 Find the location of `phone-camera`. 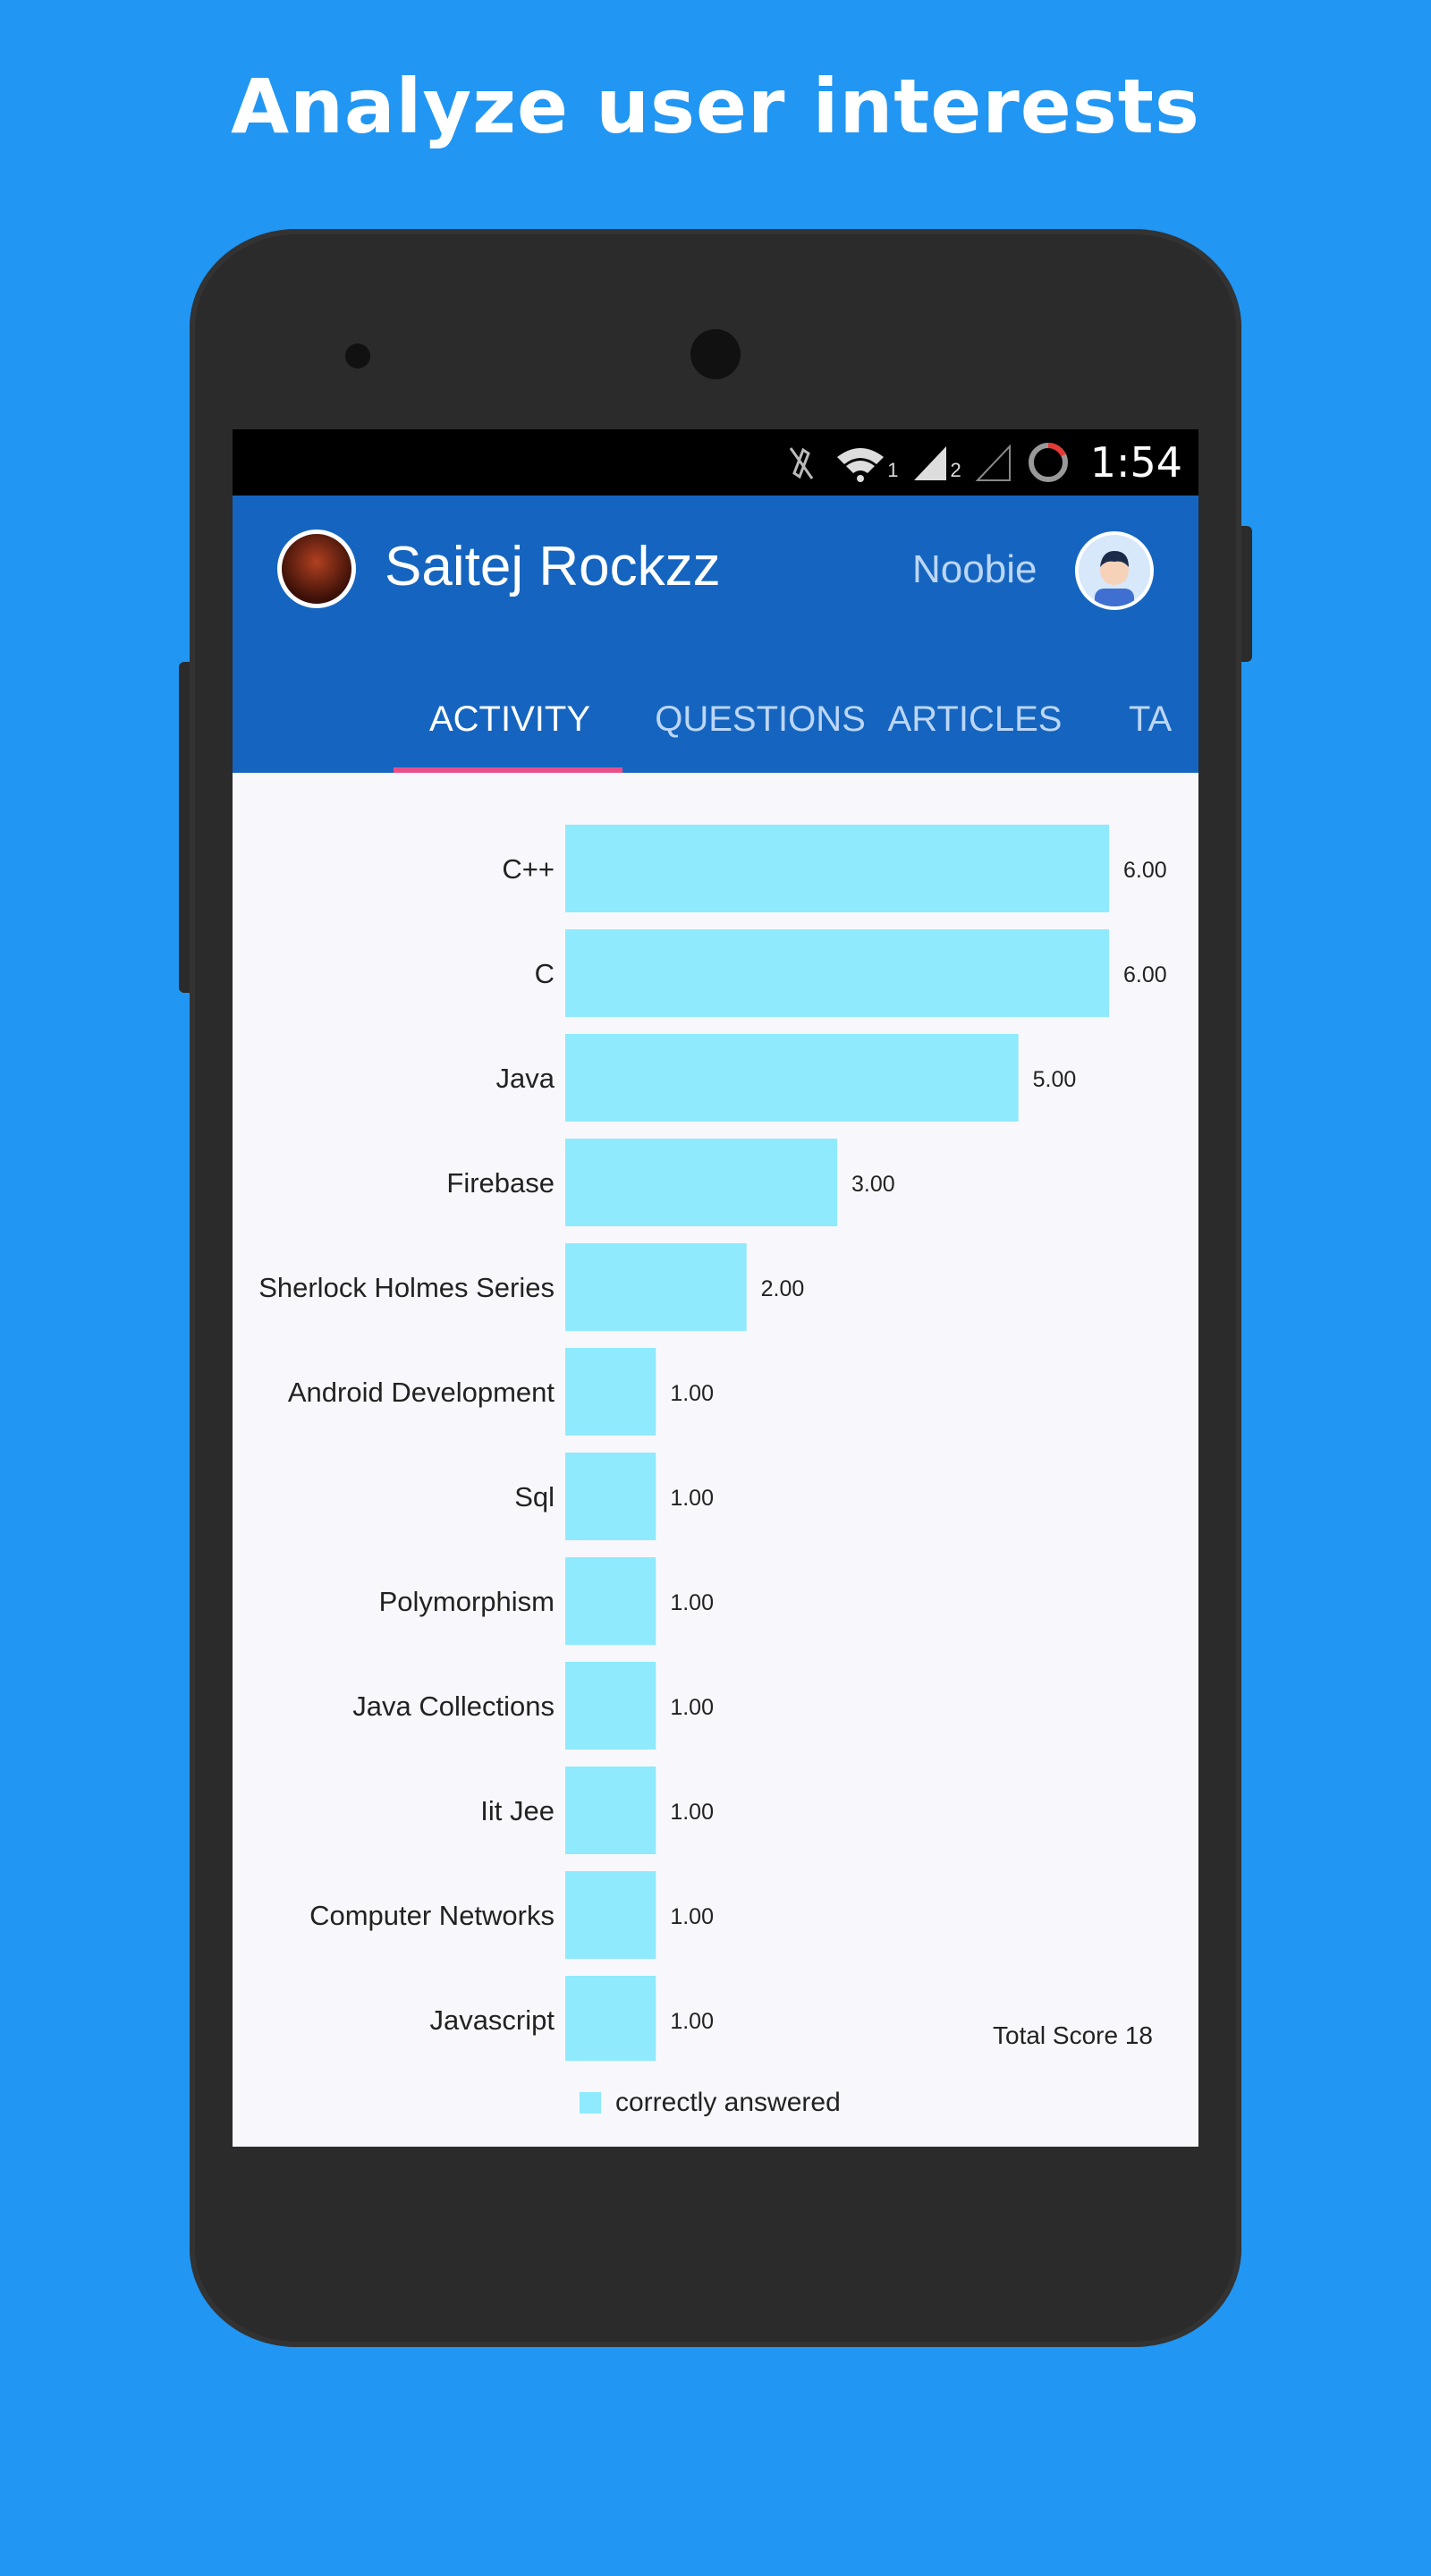

phone-camera is located at coordinates (716, 354).